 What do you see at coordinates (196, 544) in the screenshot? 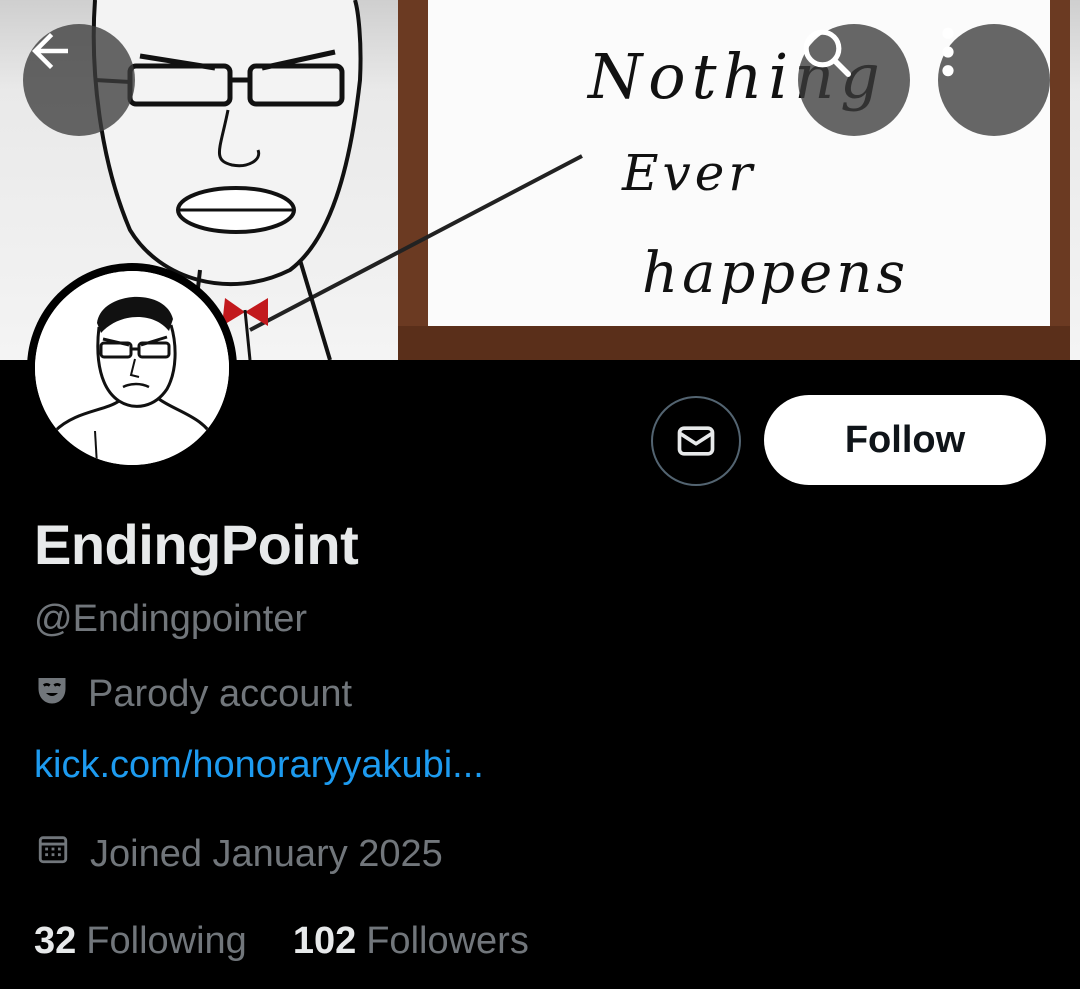
I see `display-name: EndingPoint` at bounding box center [196, 544].